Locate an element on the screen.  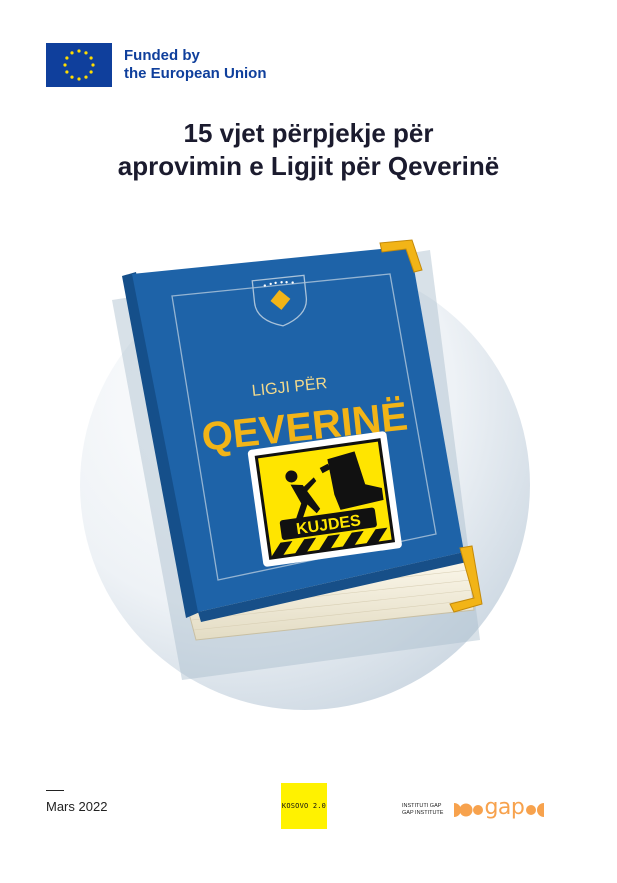
gap-institute-logo: Instituti GAP GAP Institute gap is located at coordinates (476, 808).